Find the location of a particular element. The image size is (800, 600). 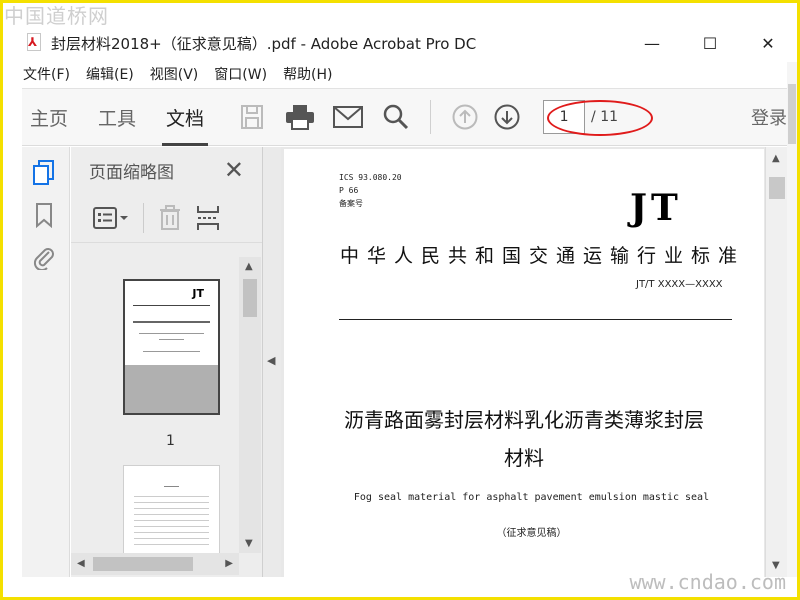

ics-code: ICS 93.080.20 is located at coordinates (370, 177).